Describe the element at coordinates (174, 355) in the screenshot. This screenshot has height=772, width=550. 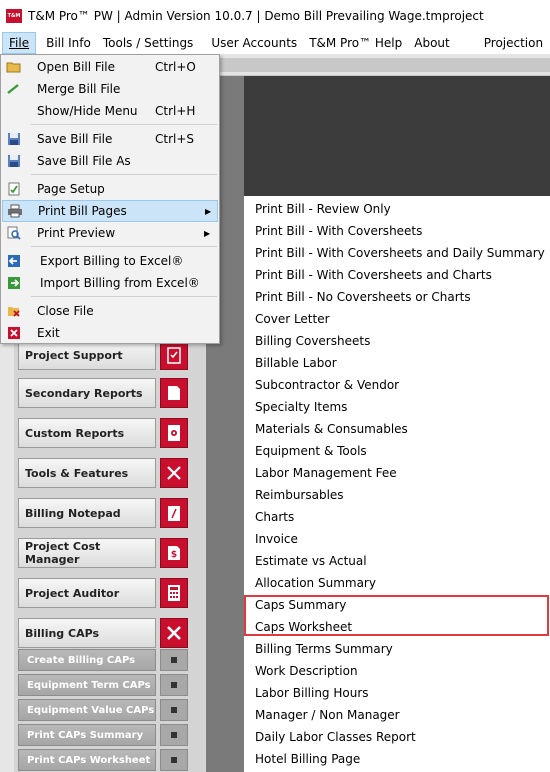
I see `checklist-icon` at that location.